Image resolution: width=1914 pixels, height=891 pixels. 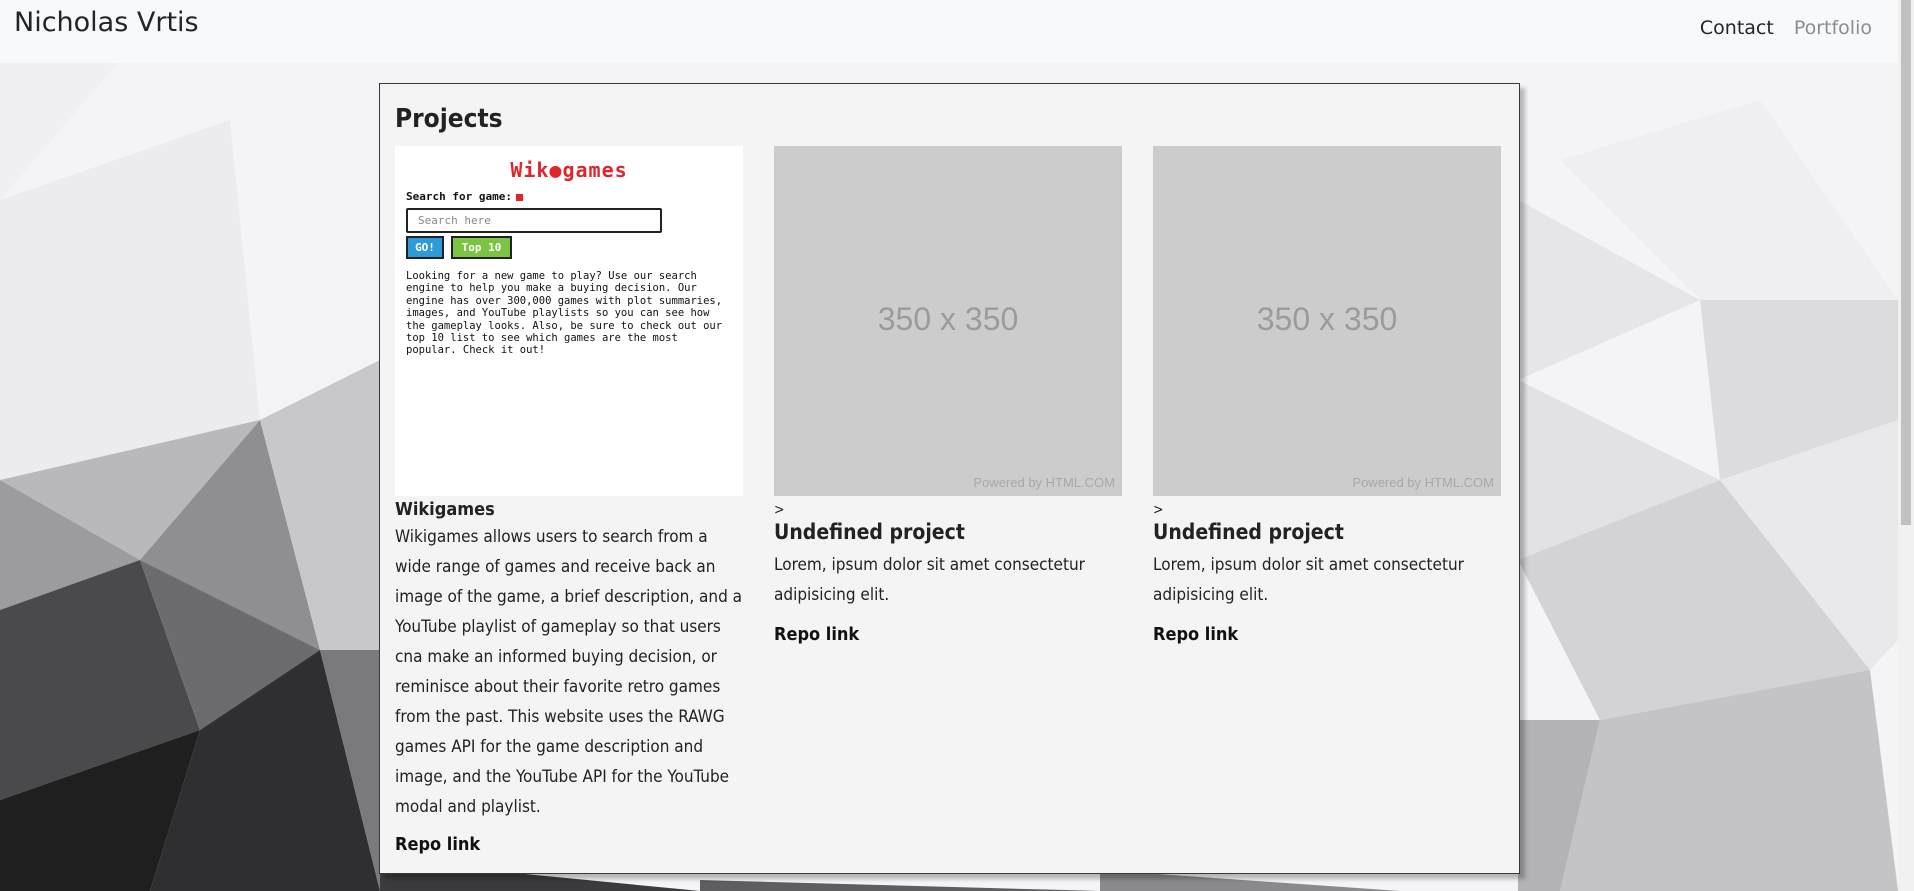 What do you see at coordinates (481, 247) in the screenshot?
I see `wikigames-top10-button: Top 10` at bounding box center [481, 247].